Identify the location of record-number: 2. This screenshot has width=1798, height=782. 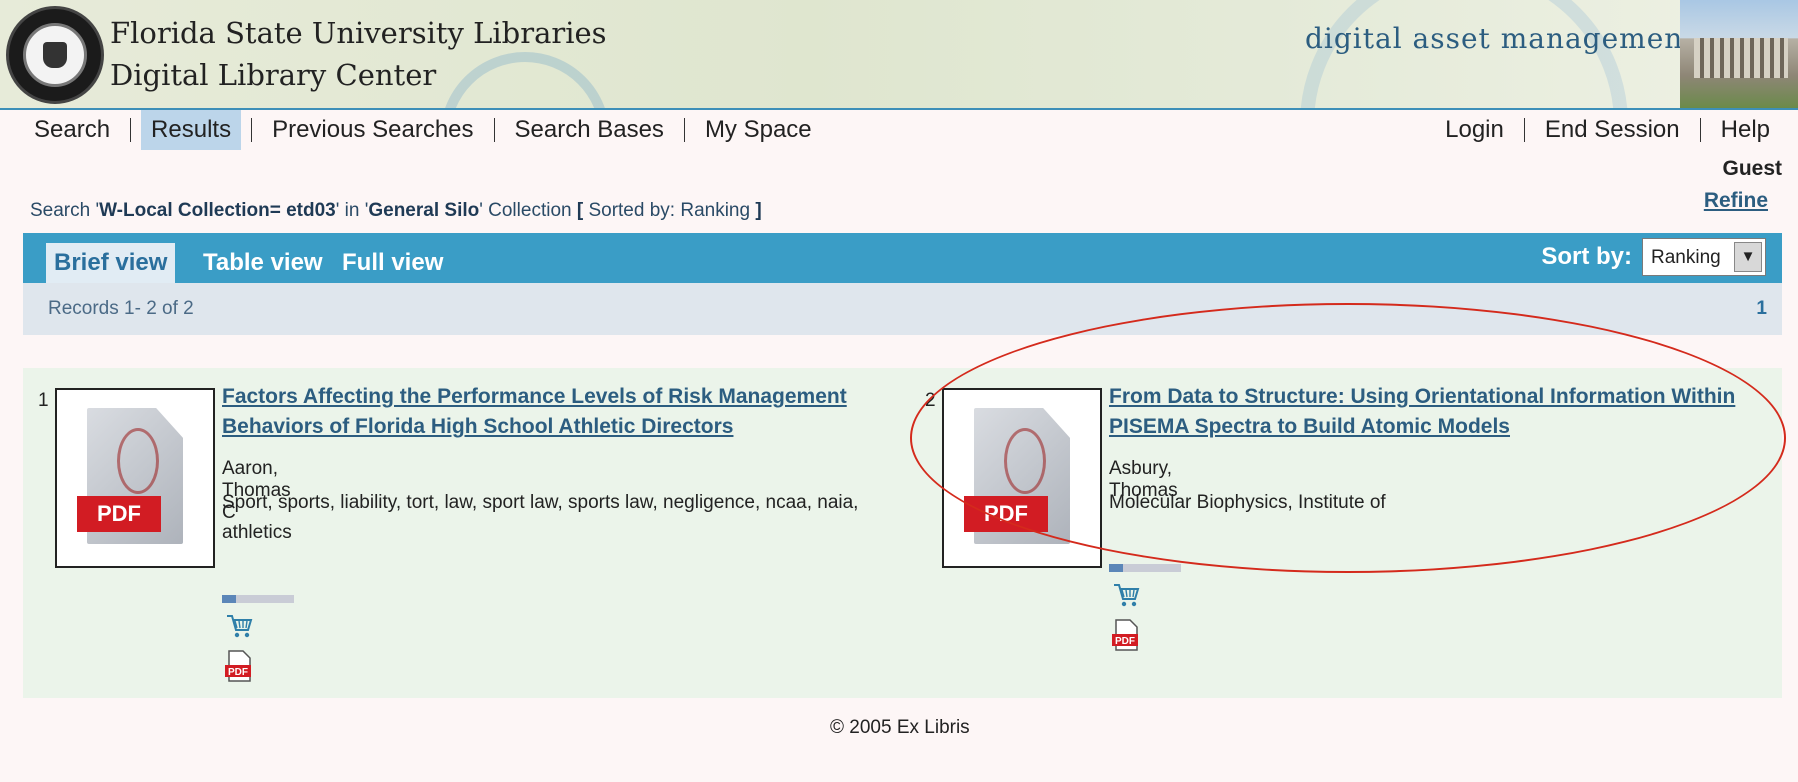
(930, 400).